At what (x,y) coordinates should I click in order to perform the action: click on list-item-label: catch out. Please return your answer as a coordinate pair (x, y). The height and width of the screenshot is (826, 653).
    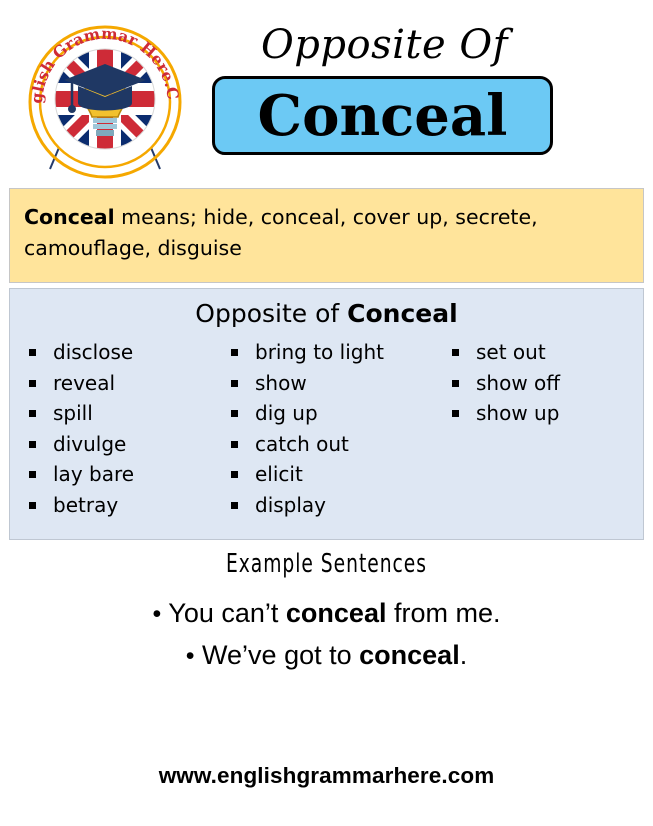
    Looking at the image, I should click on (302, 443).